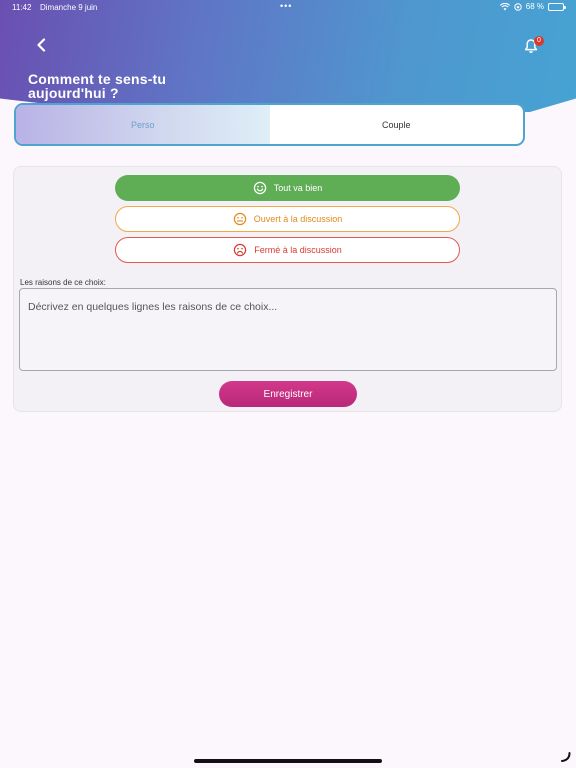 The height and width of the screenshot is (768, 576). I want to click on status-time: 11:42, so click(22, 7).